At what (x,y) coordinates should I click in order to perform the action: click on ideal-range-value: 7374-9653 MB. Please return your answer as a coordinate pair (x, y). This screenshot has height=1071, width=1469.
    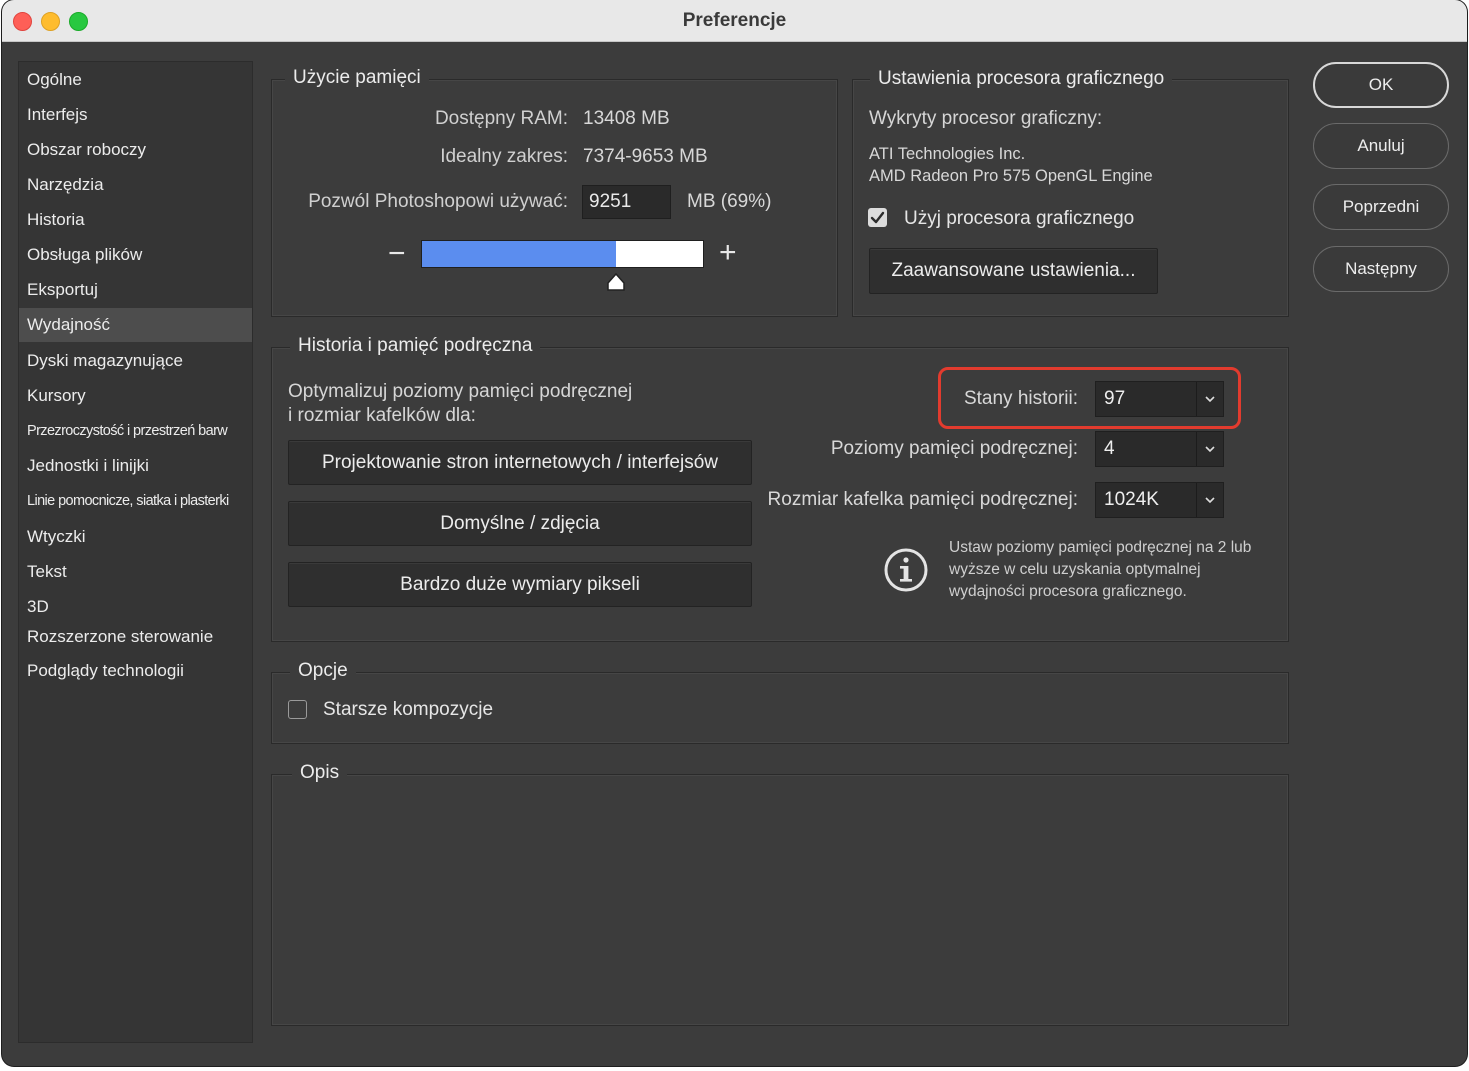
    Looking at the image, I should click on (645, 156).